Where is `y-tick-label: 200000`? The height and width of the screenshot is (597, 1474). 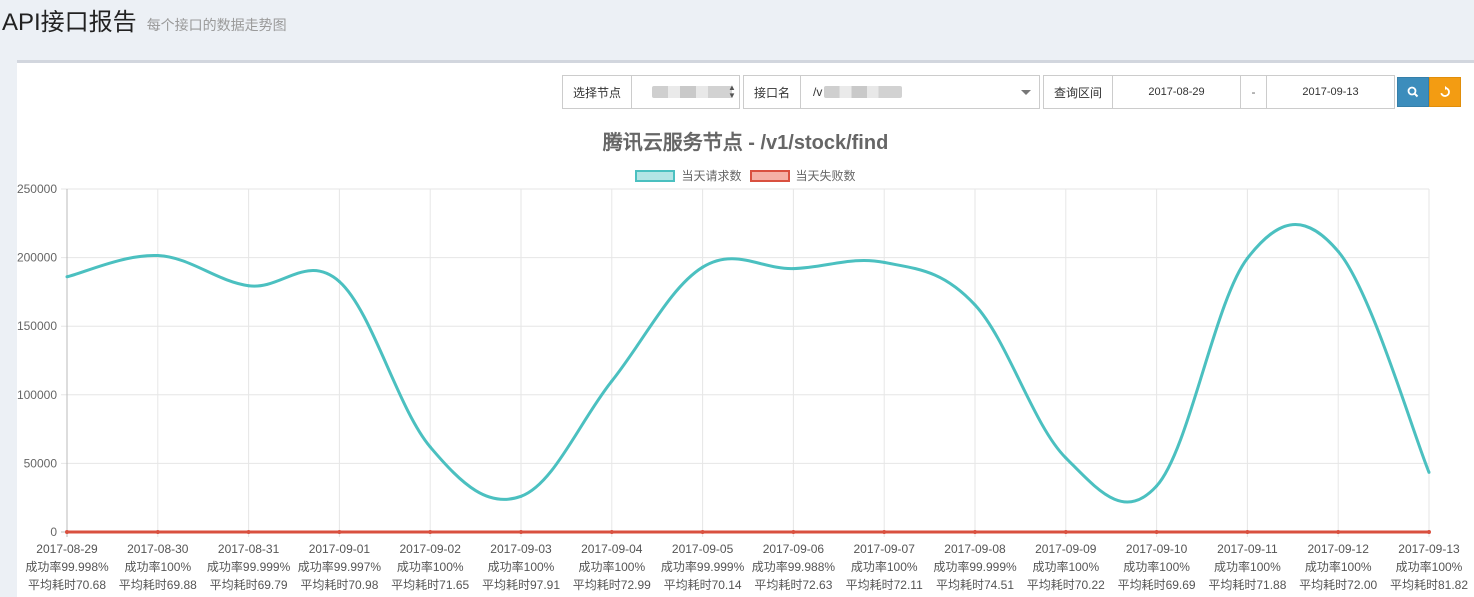 y-tick-label: 200000 is located at coordinates (37, 258).